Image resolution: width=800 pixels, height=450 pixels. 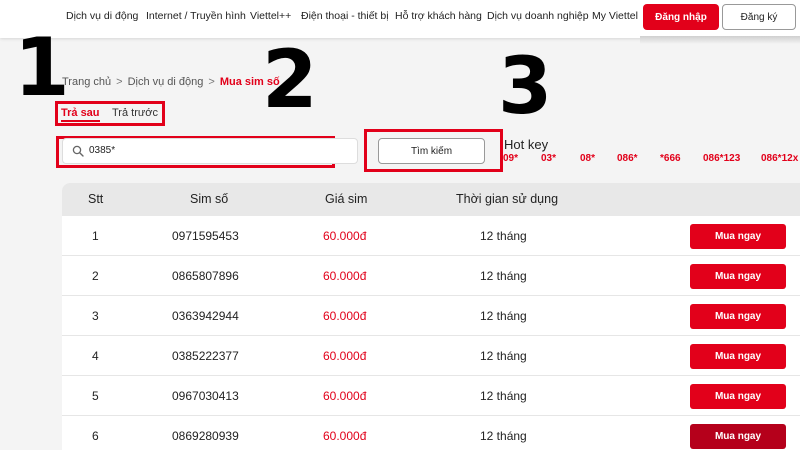 What do you see at coordinates (431, 199) in the screenshot?
I see `table-header: Stt Sim số Giá sim Thời gian sử dụng` at bounding box center [431, 199].